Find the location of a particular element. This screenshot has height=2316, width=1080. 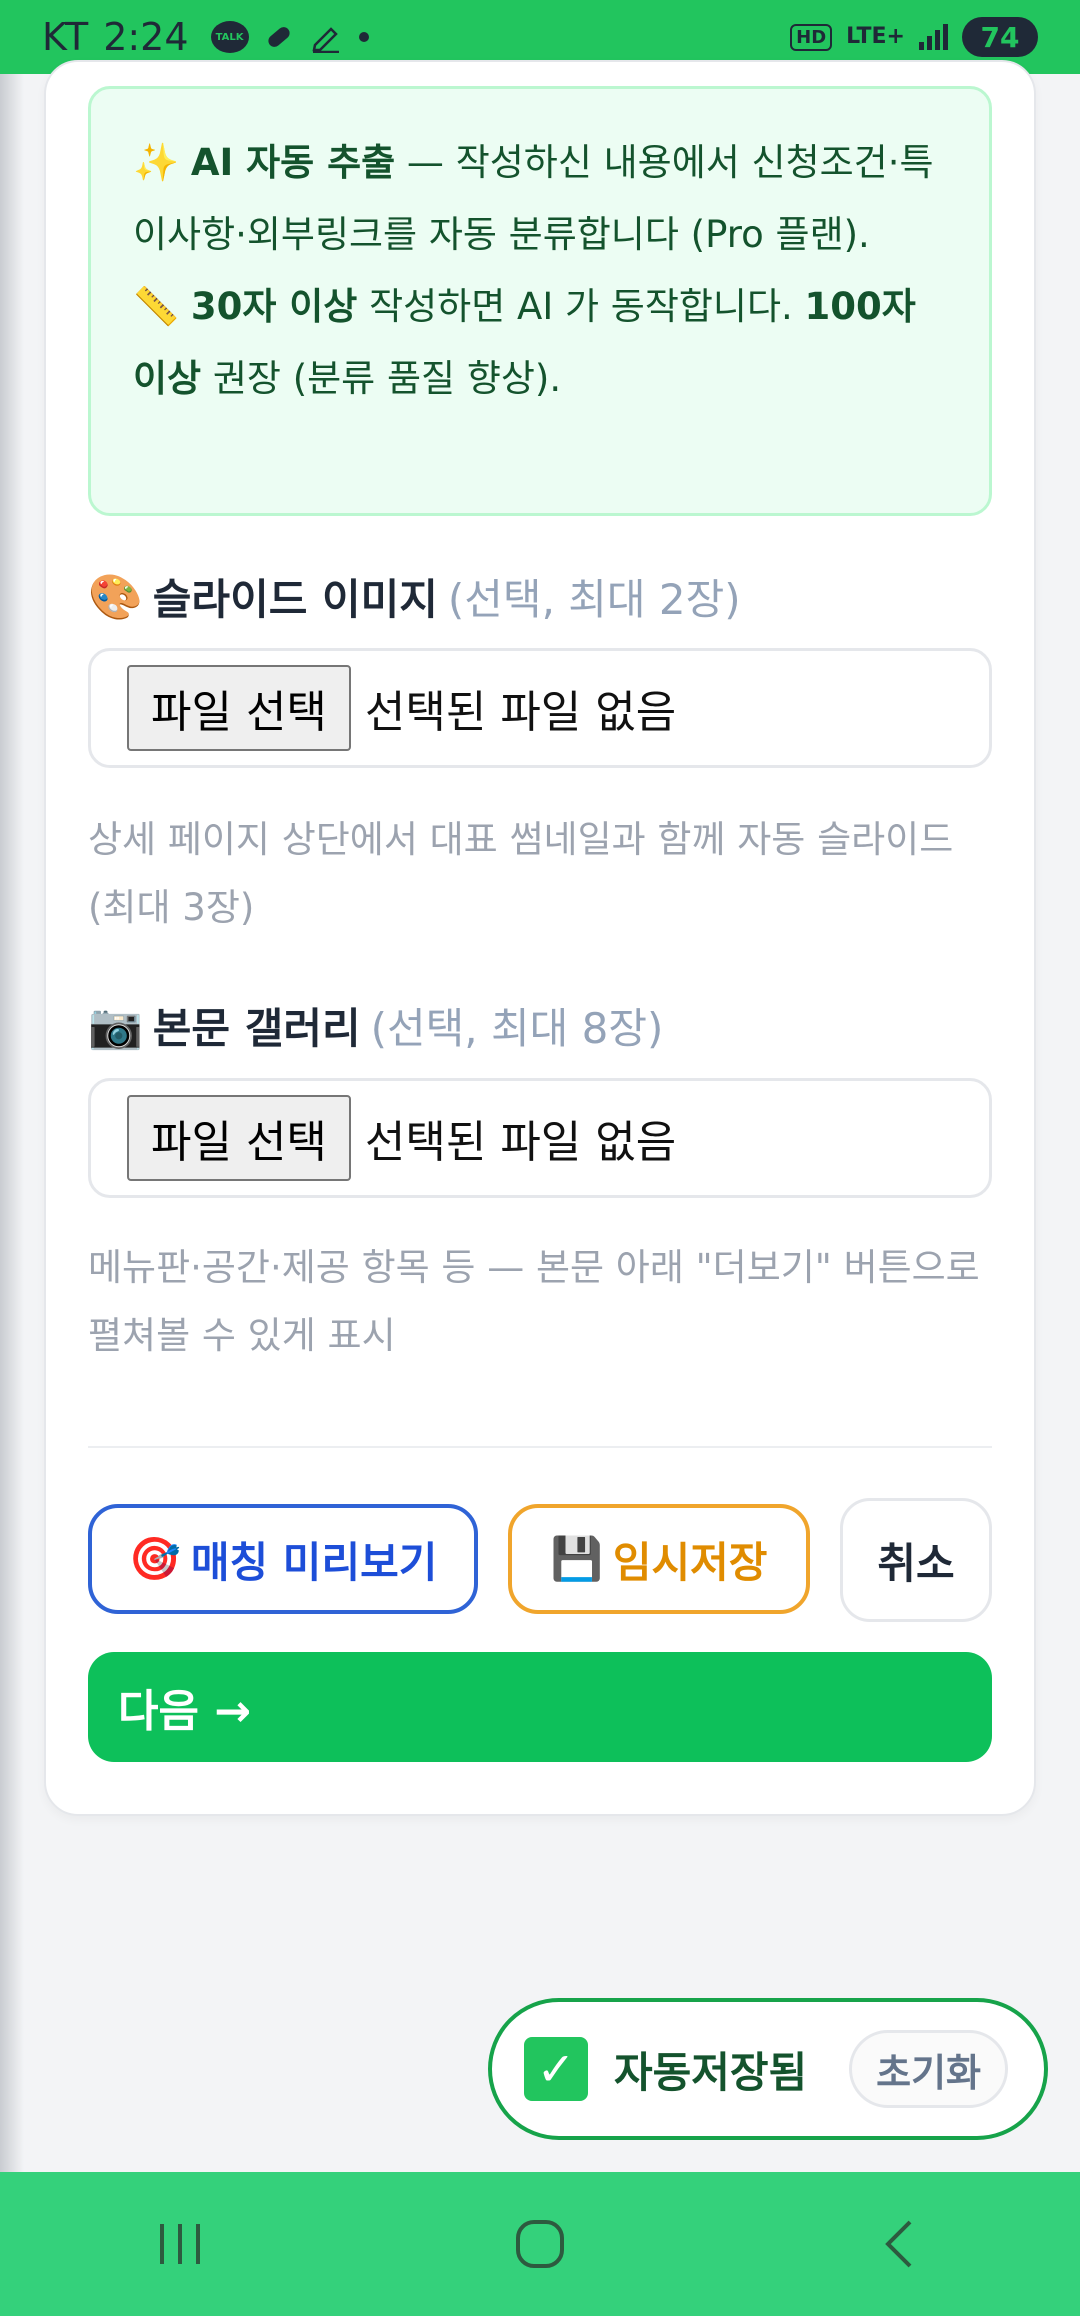

reset-button: 초기화 is located at coordinates (928, 2069).